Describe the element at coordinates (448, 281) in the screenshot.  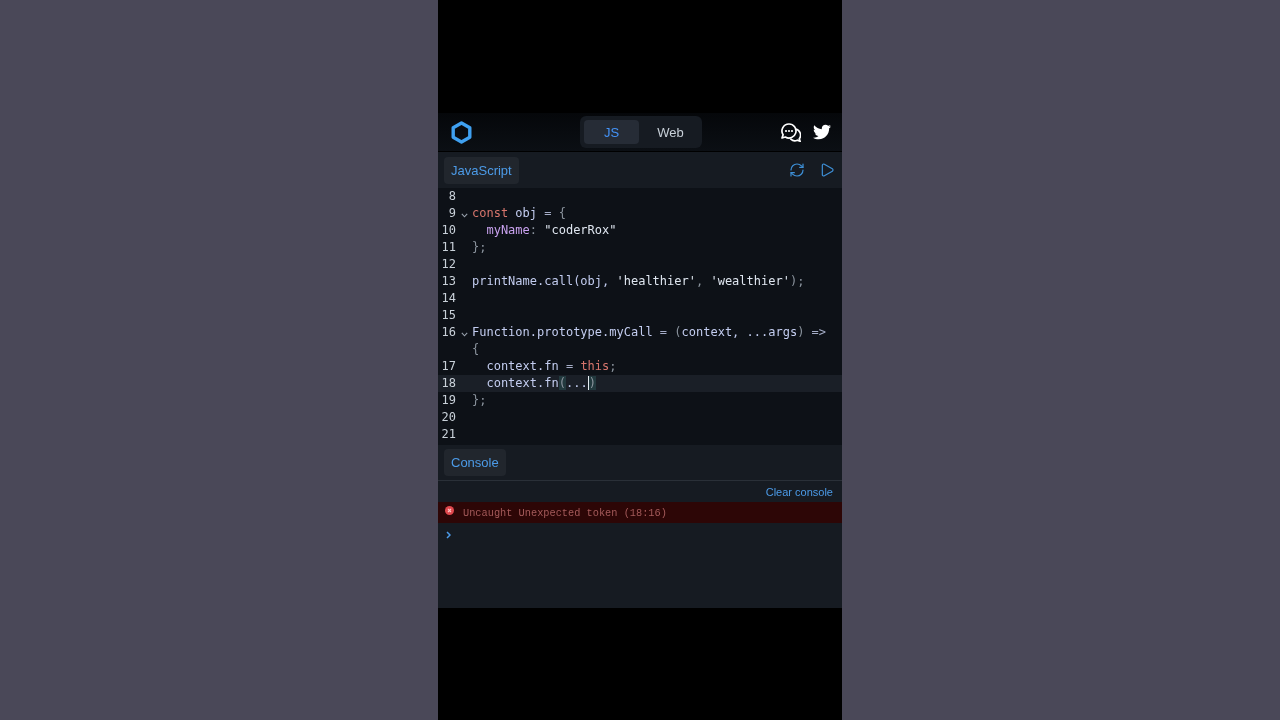
I see `line-number: 13` at that location.